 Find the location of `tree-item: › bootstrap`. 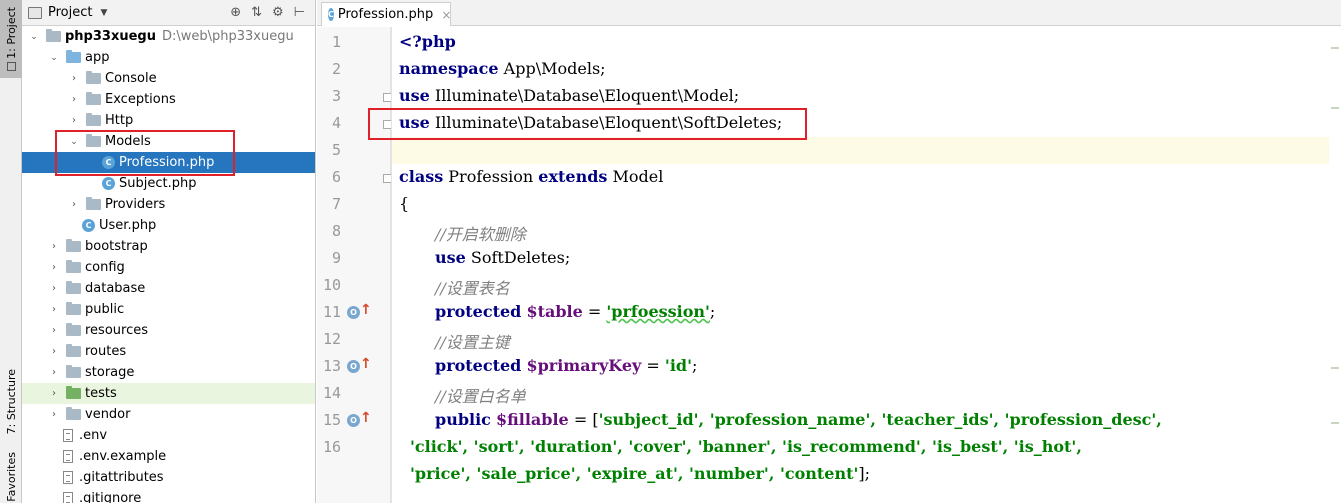

tree-item: › bootstrap is located at coordinates (168, 246).